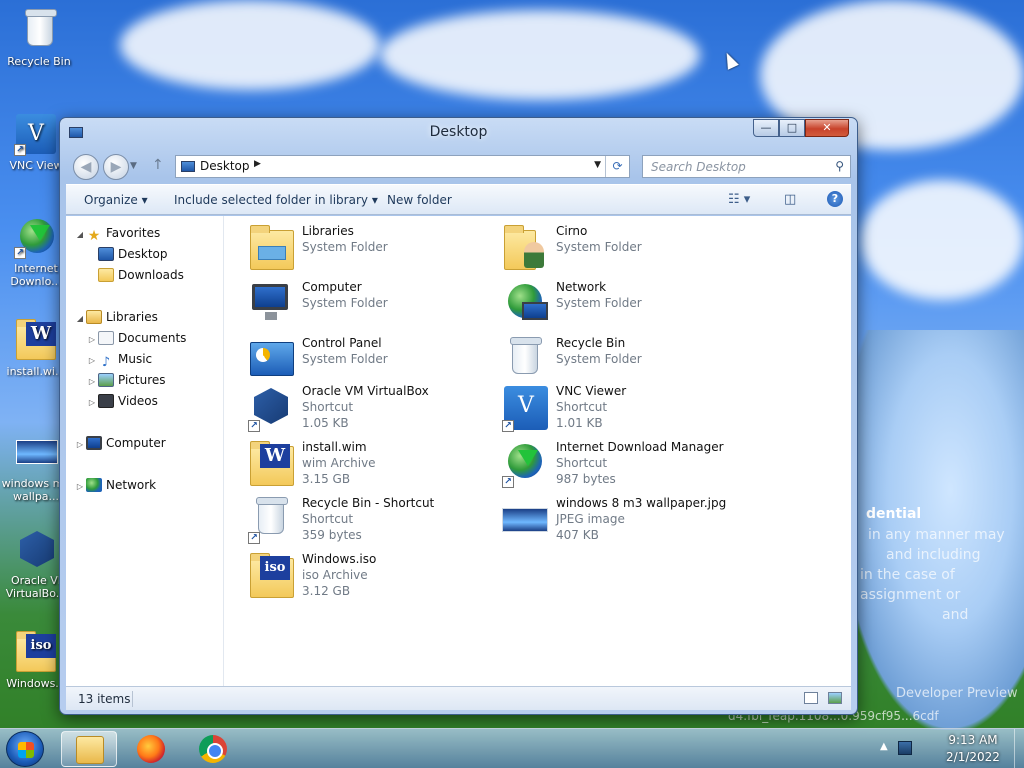 This screenshot has height=768, width=1024. What do you see at coordinates (328, 231) in the screenshot?
I see `file-name: Libraries` at bounding box center [328, 231].